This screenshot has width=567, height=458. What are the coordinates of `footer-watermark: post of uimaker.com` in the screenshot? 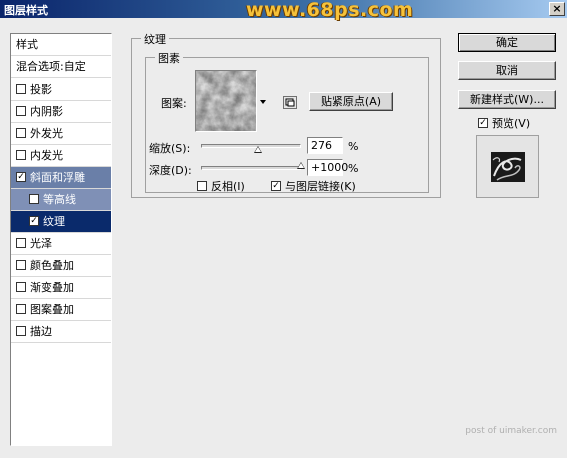 It's located at (511, 431).